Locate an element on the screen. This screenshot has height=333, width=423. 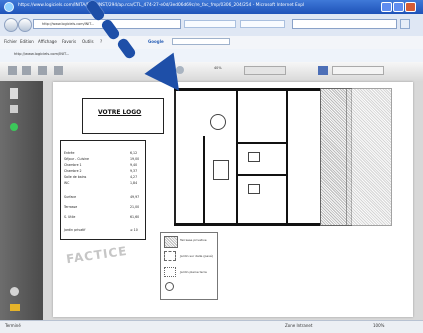
logo-box is located at coordinates (123, 116).